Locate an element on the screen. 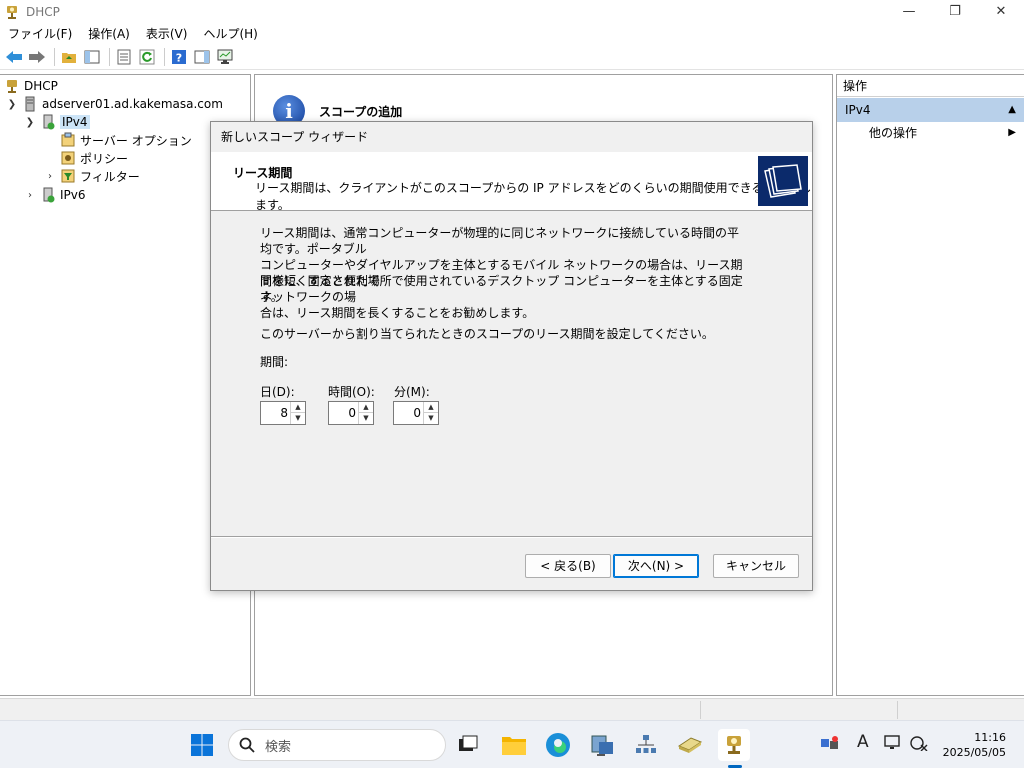 The width and height of the screenshot is (1024, 768). policy-icon is located at coordinates (68, 158).